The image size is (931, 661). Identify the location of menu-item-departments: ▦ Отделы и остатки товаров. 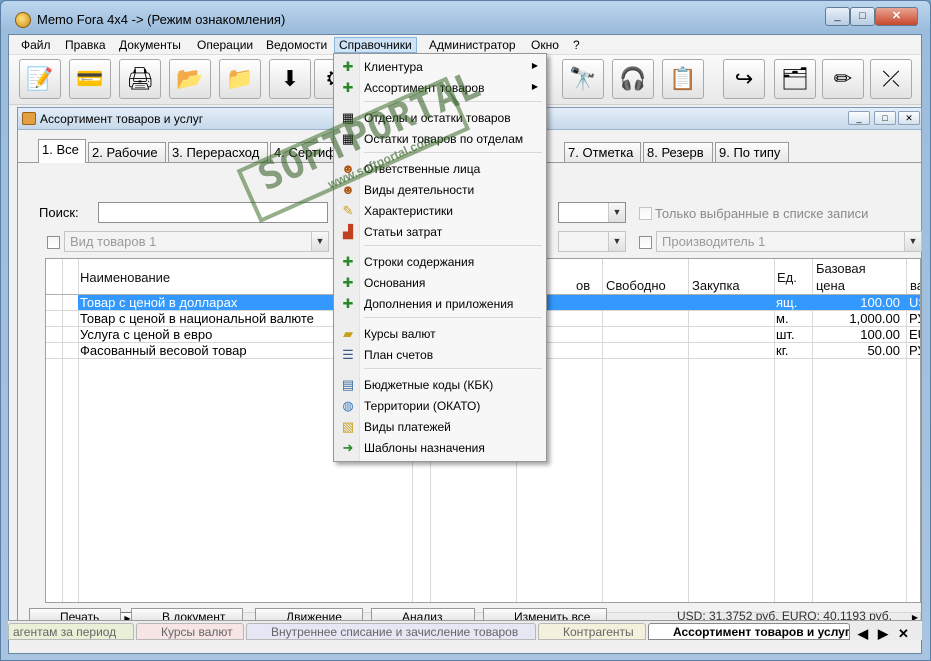
(440, 118).